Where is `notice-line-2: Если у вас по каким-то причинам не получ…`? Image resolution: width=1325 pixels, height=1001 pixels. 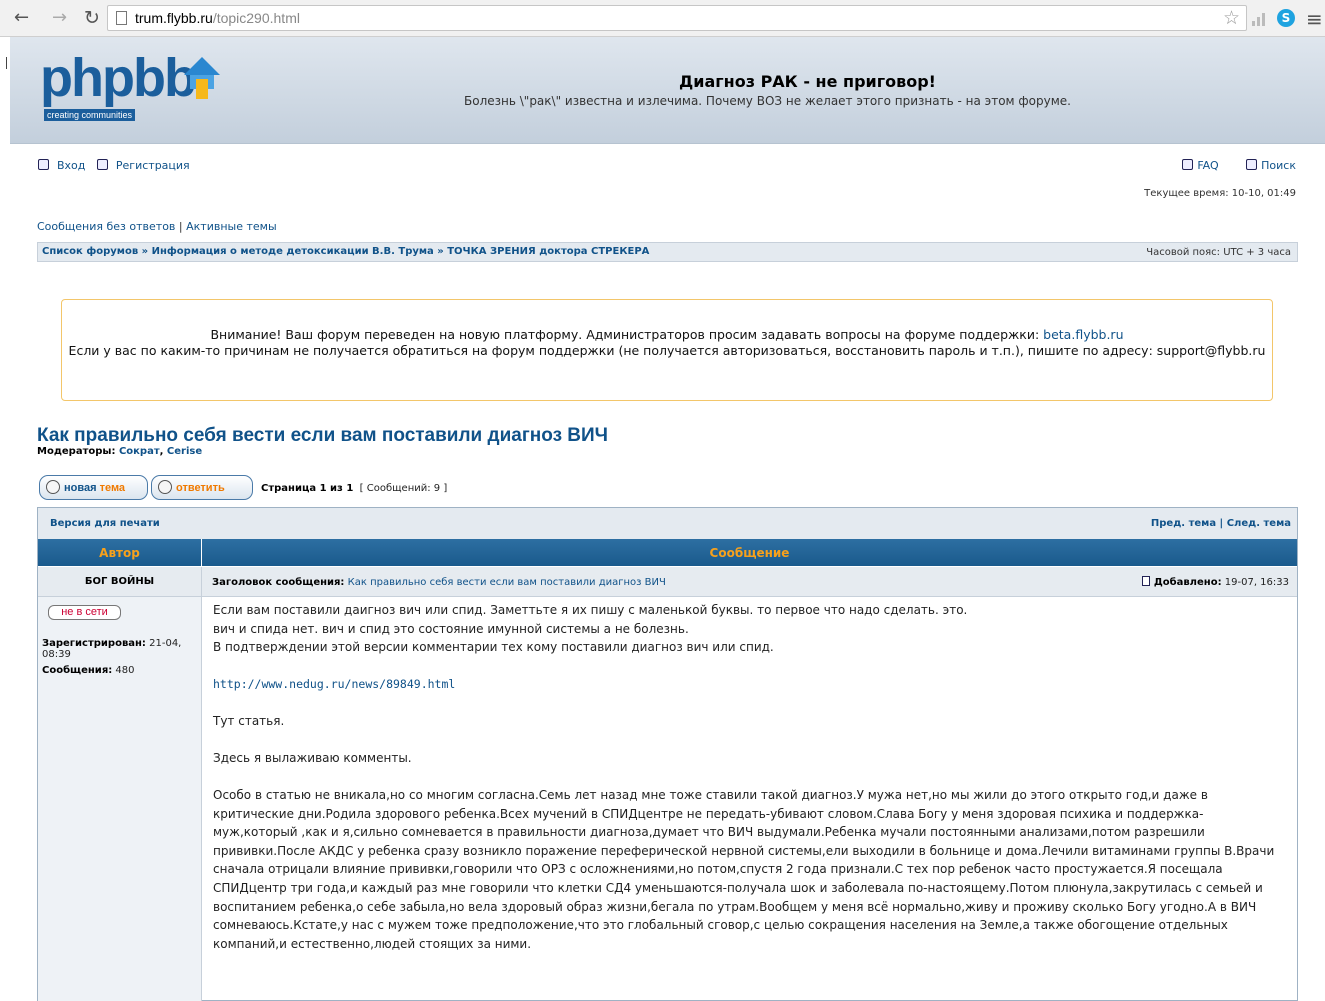 notice-line-2: Если у вас по каким-то причинам не получ… is located at coordinates (667, 350).